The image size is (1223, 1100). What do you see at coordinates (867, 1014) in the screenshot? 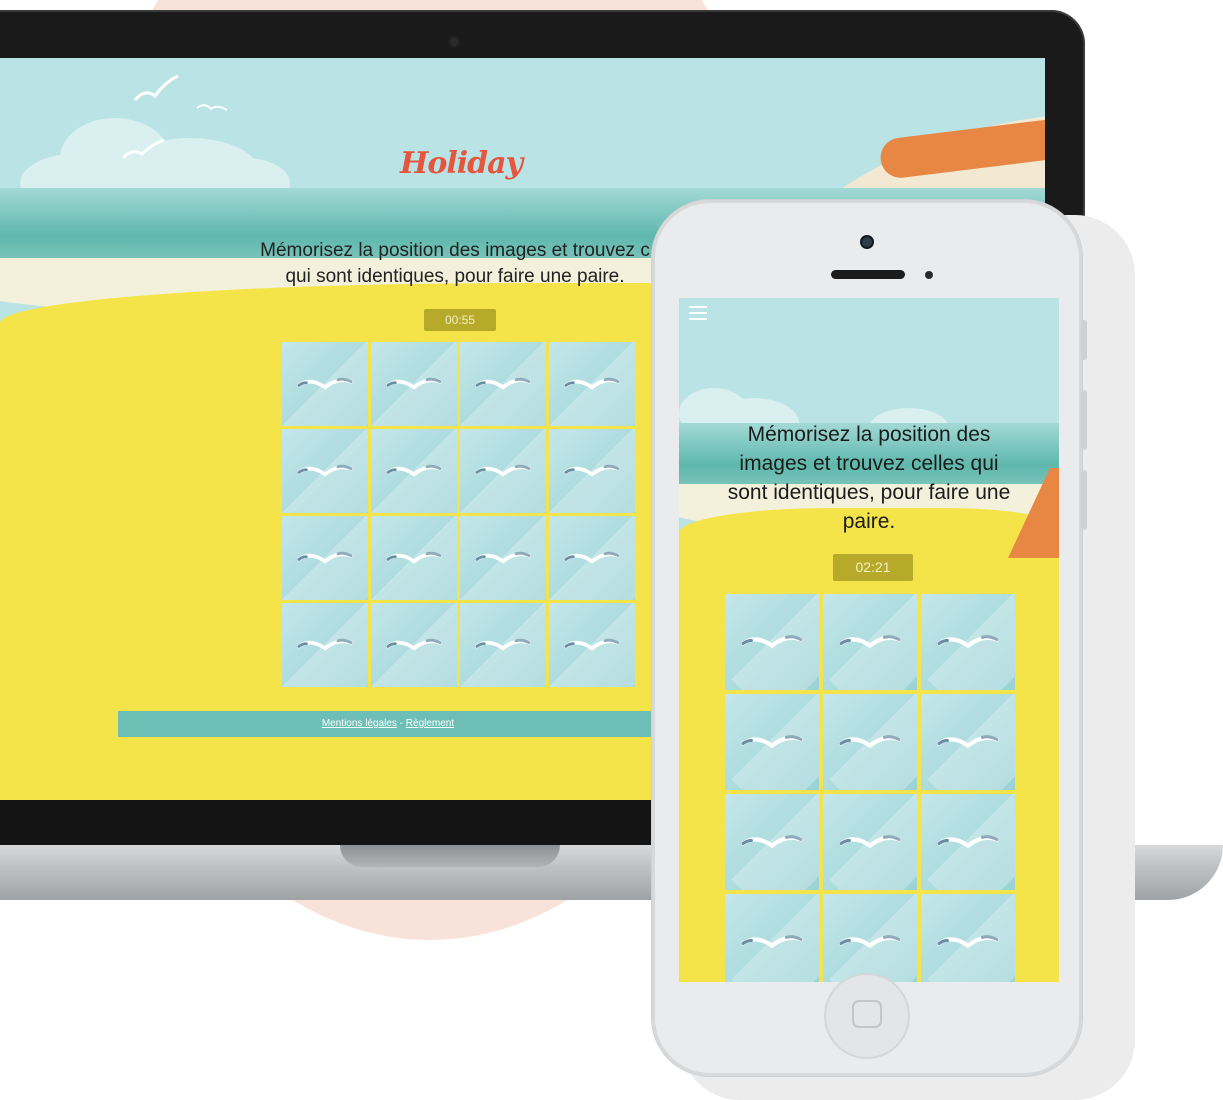
I see `home-button-icon` at bounding box center [867, 1014].